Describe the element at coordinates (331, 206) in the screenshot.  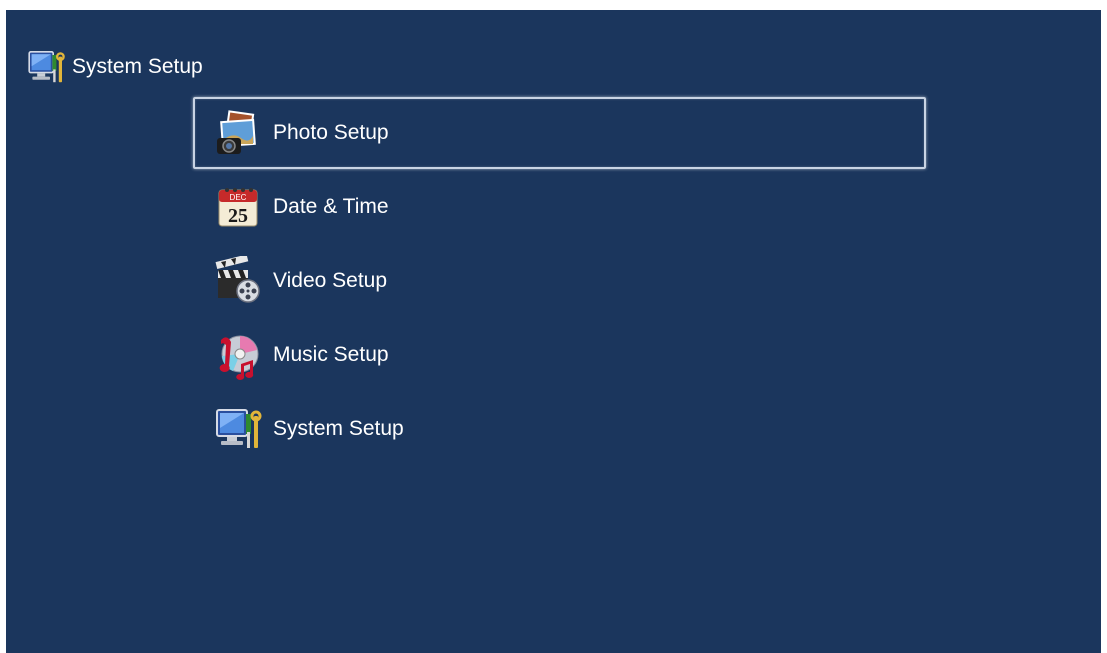
I see `menu-item-label: Date & Time` at that location.